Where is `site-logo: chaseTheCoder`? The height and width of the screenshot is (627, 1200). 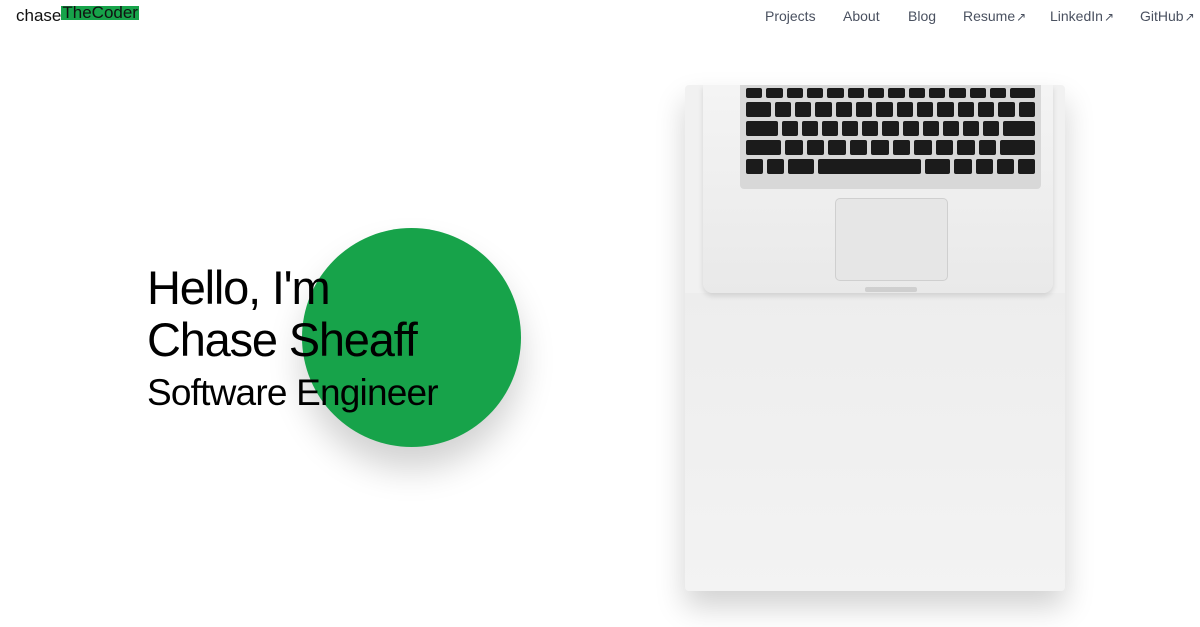 site-logo: chaseTheCoder is located at coordinates (77, 14).